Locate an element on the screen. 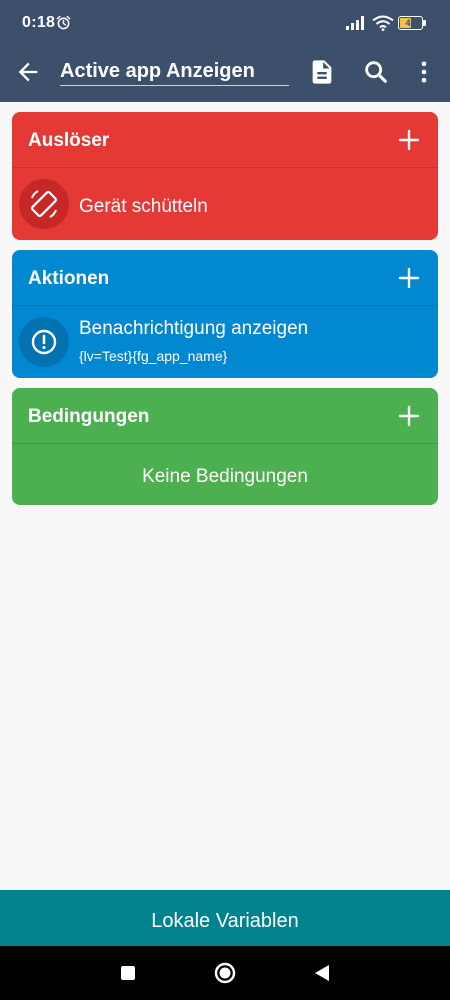  system-nav-bar is located at coordinates (225, 973).